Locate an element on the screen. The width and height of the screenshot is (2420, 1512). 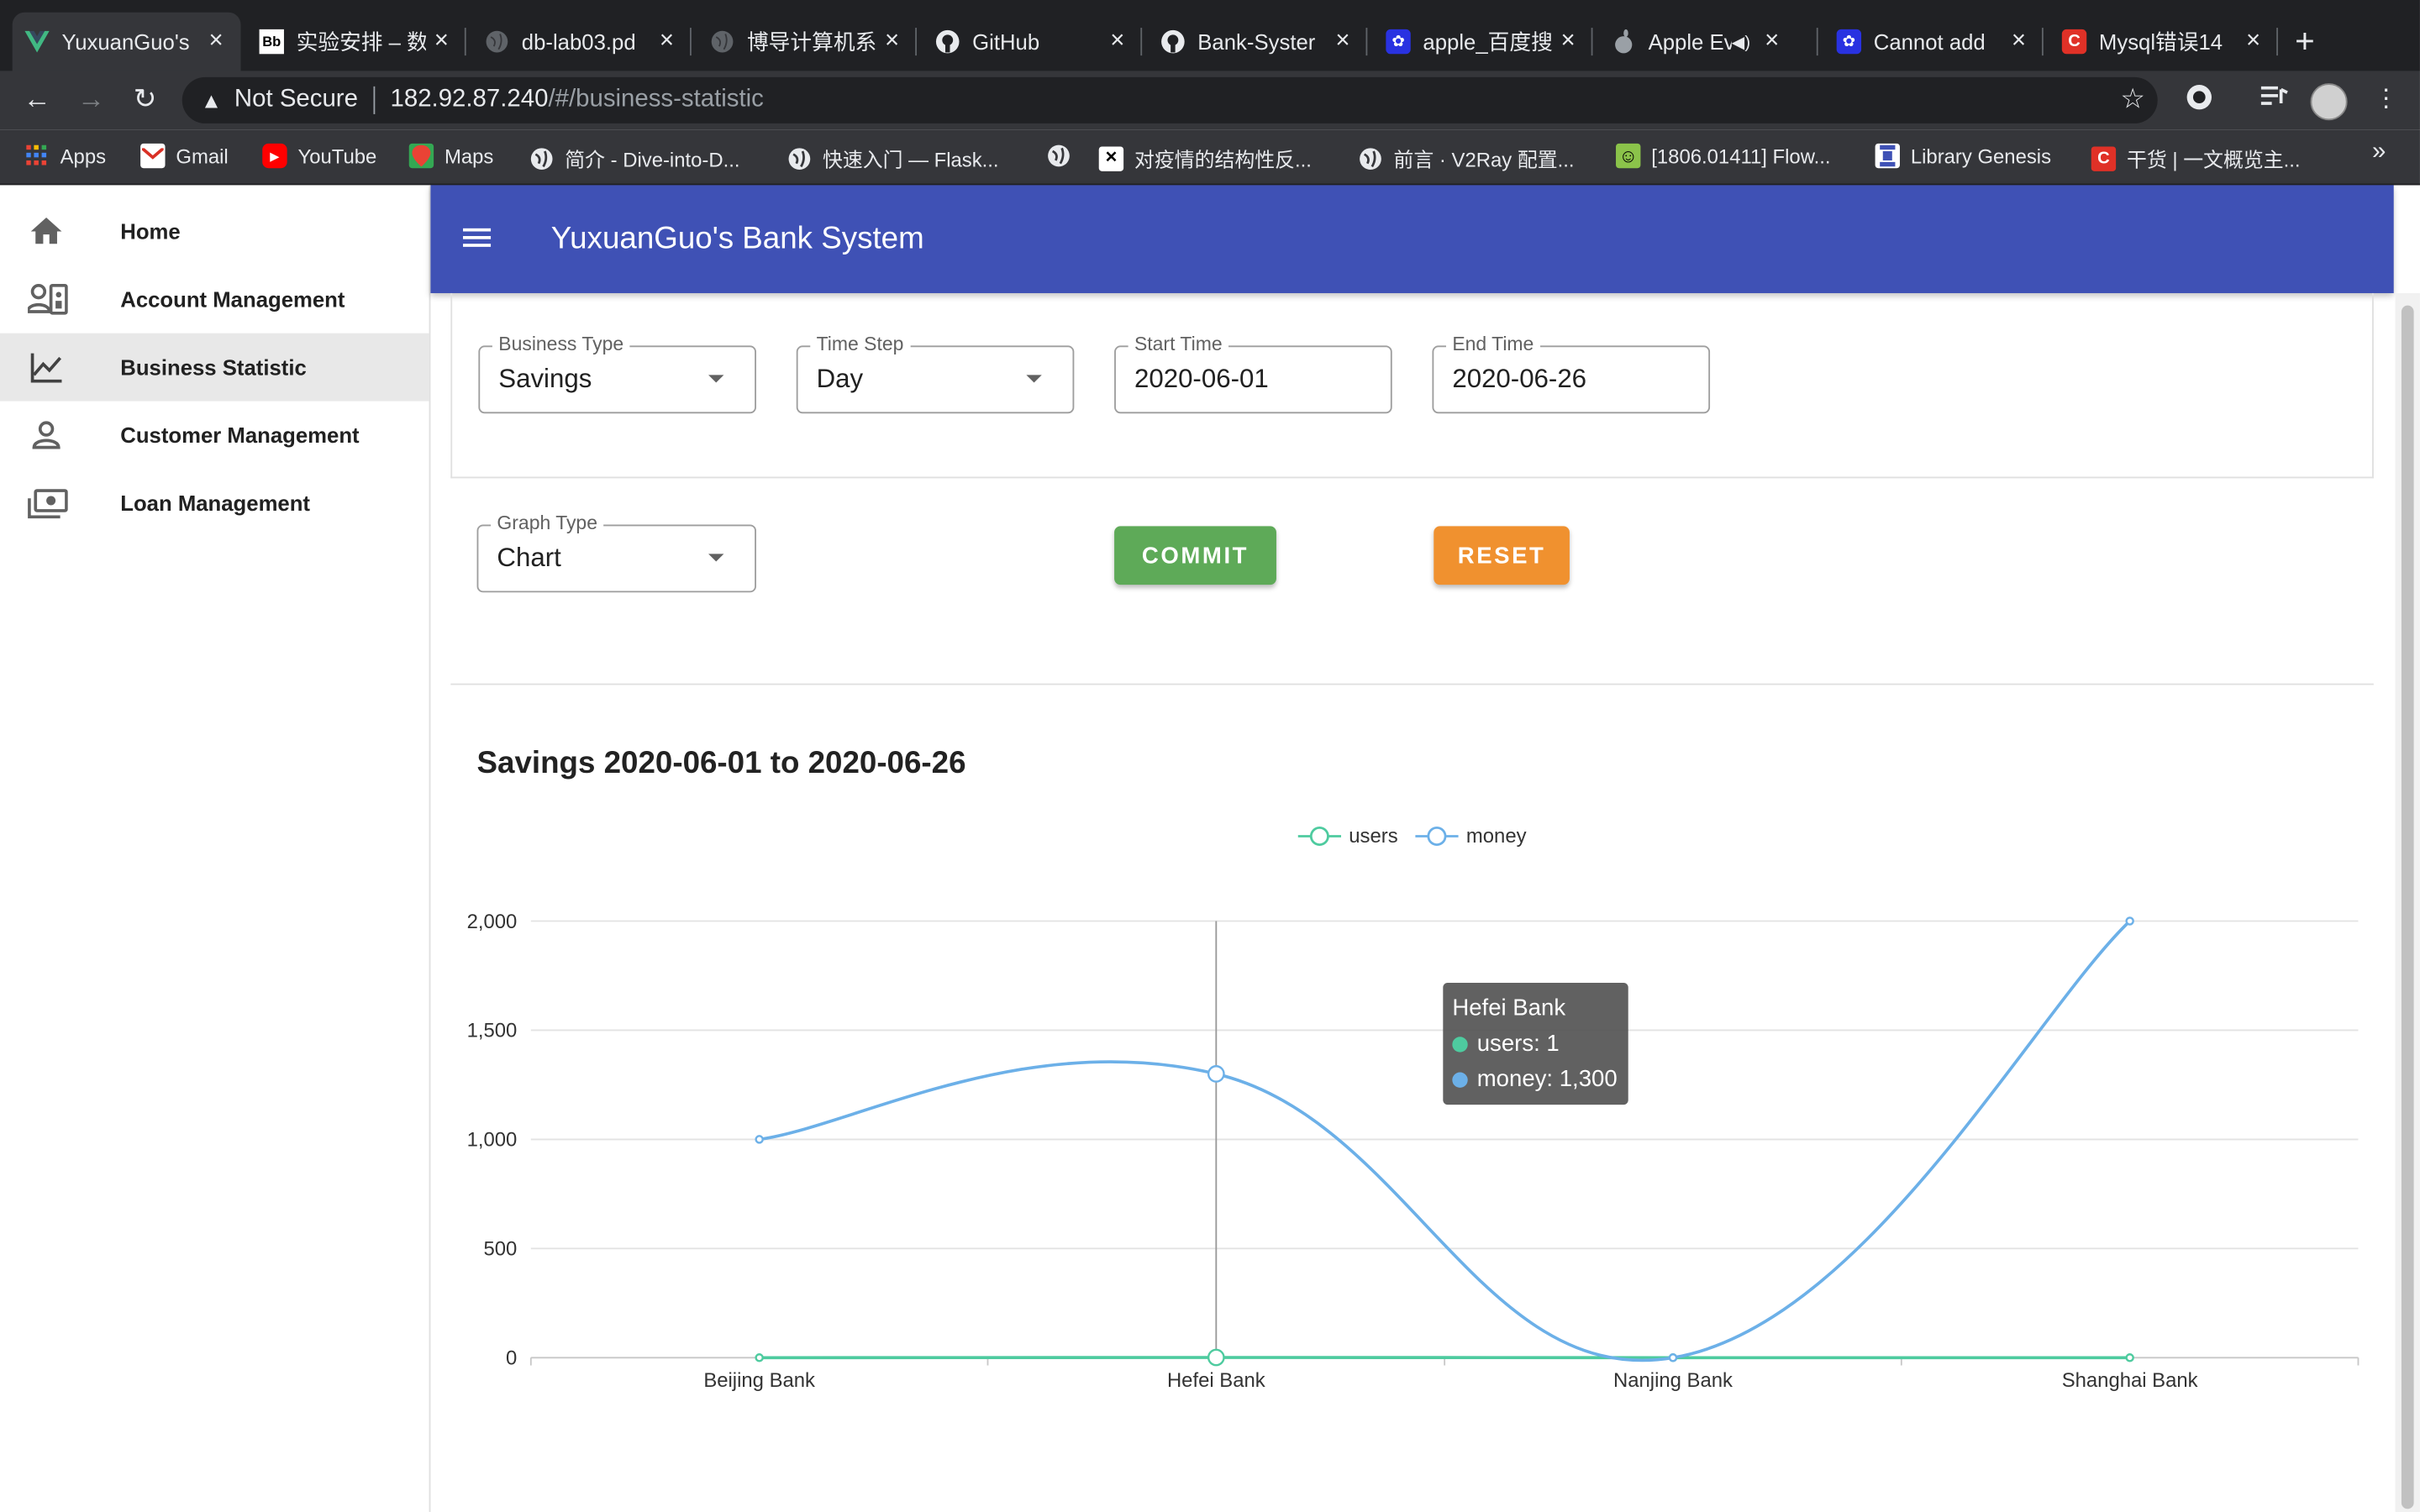
security-label: Not Secure is located at coordinates (296, 100).